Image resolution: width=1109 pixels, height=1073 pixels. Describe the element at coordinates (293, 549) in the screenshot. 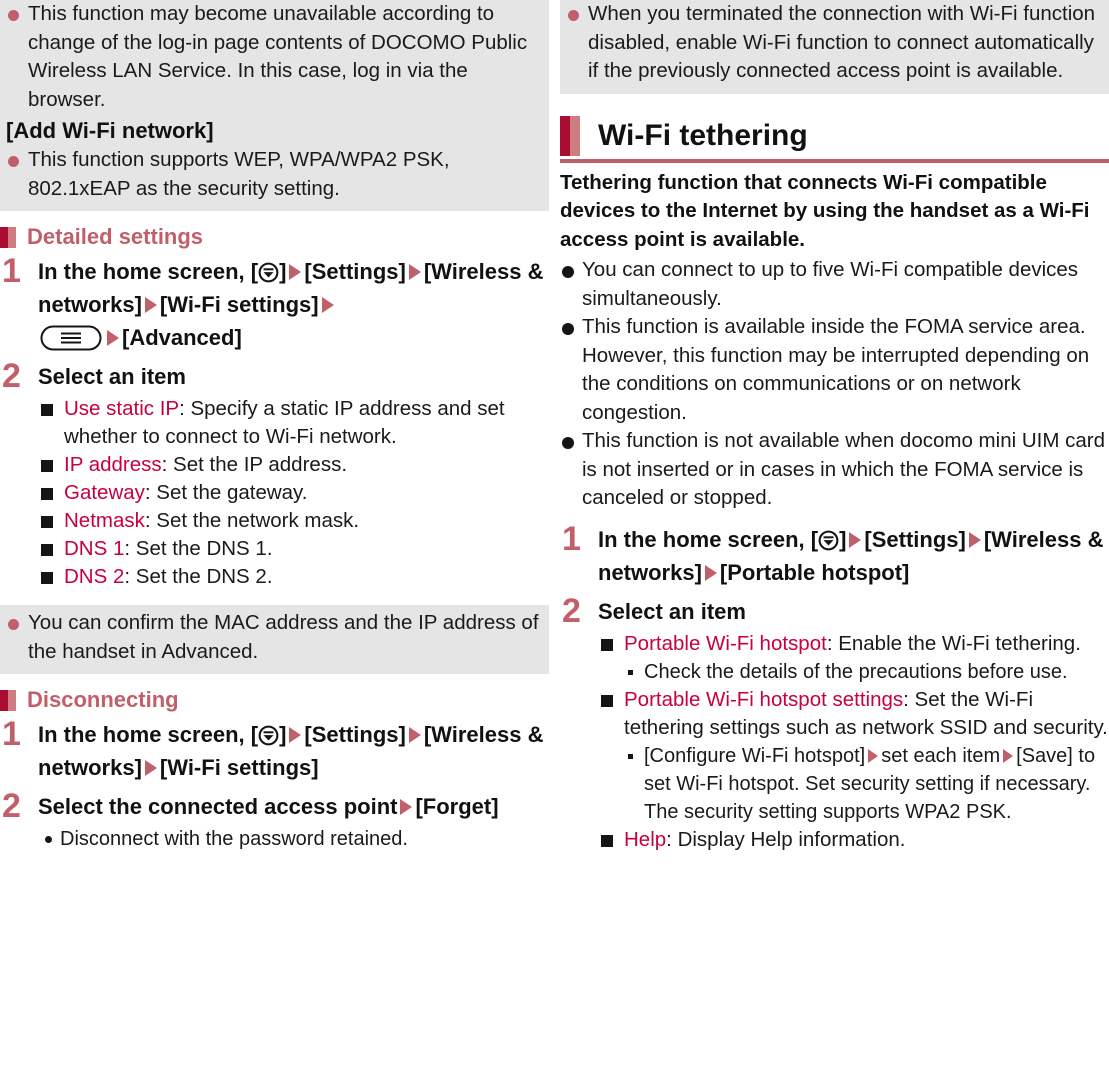

I see `list-item: DNS 1: Set the DNS 1.` at that location.